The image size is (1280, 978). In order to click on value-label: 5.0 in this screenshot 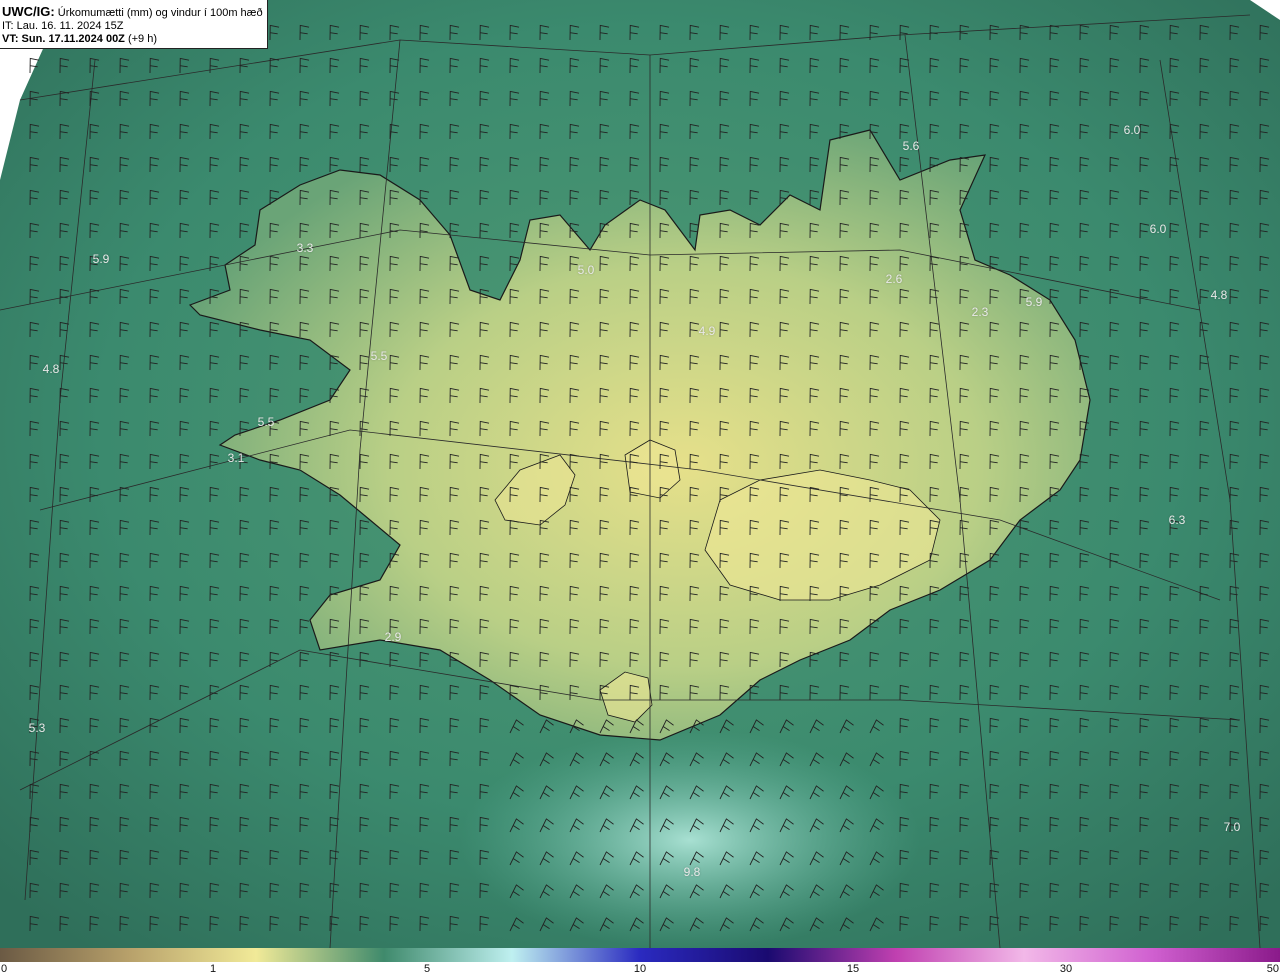, I will do `click(586, 270)`.